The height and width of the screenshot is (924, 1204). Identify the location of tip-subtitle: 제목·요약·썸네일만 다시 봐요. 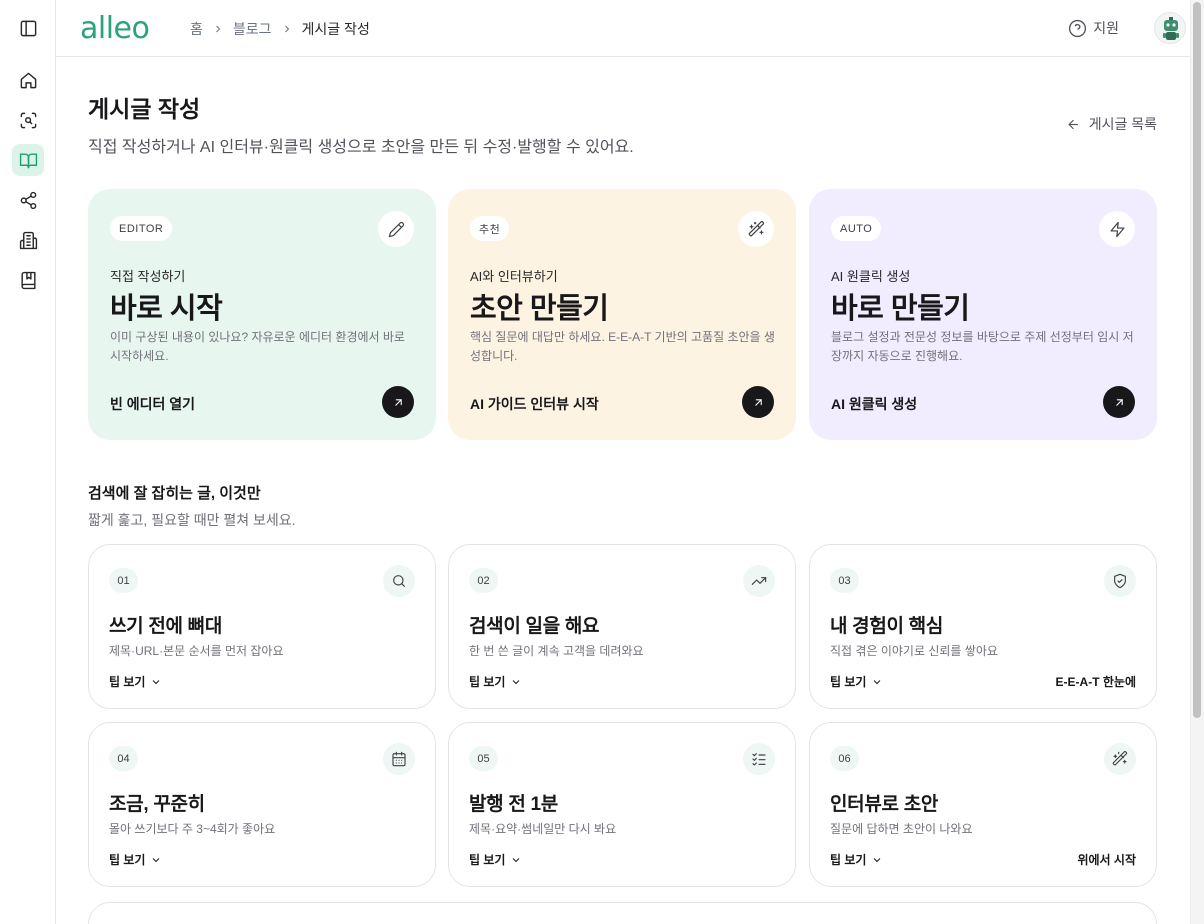
(543, 829).